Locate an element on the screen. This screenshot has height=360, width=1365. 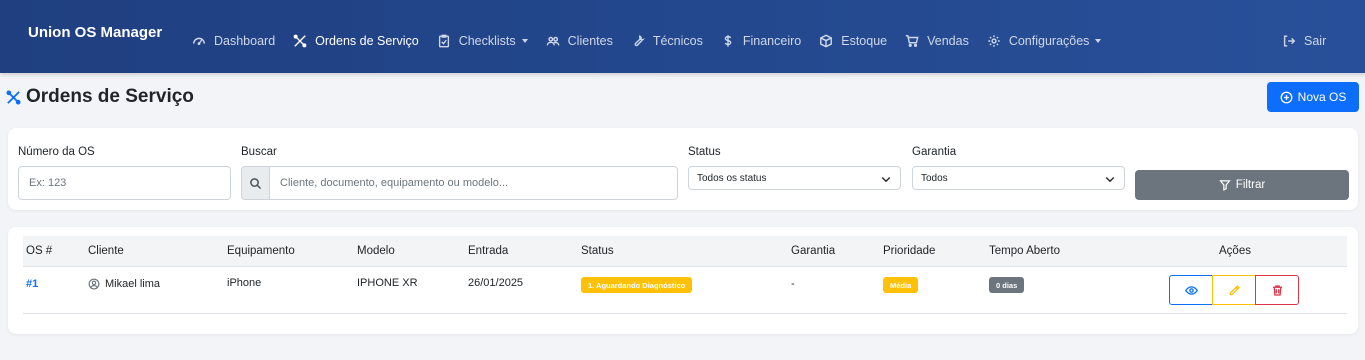
cart-icon is located at coordinates (912, 41).